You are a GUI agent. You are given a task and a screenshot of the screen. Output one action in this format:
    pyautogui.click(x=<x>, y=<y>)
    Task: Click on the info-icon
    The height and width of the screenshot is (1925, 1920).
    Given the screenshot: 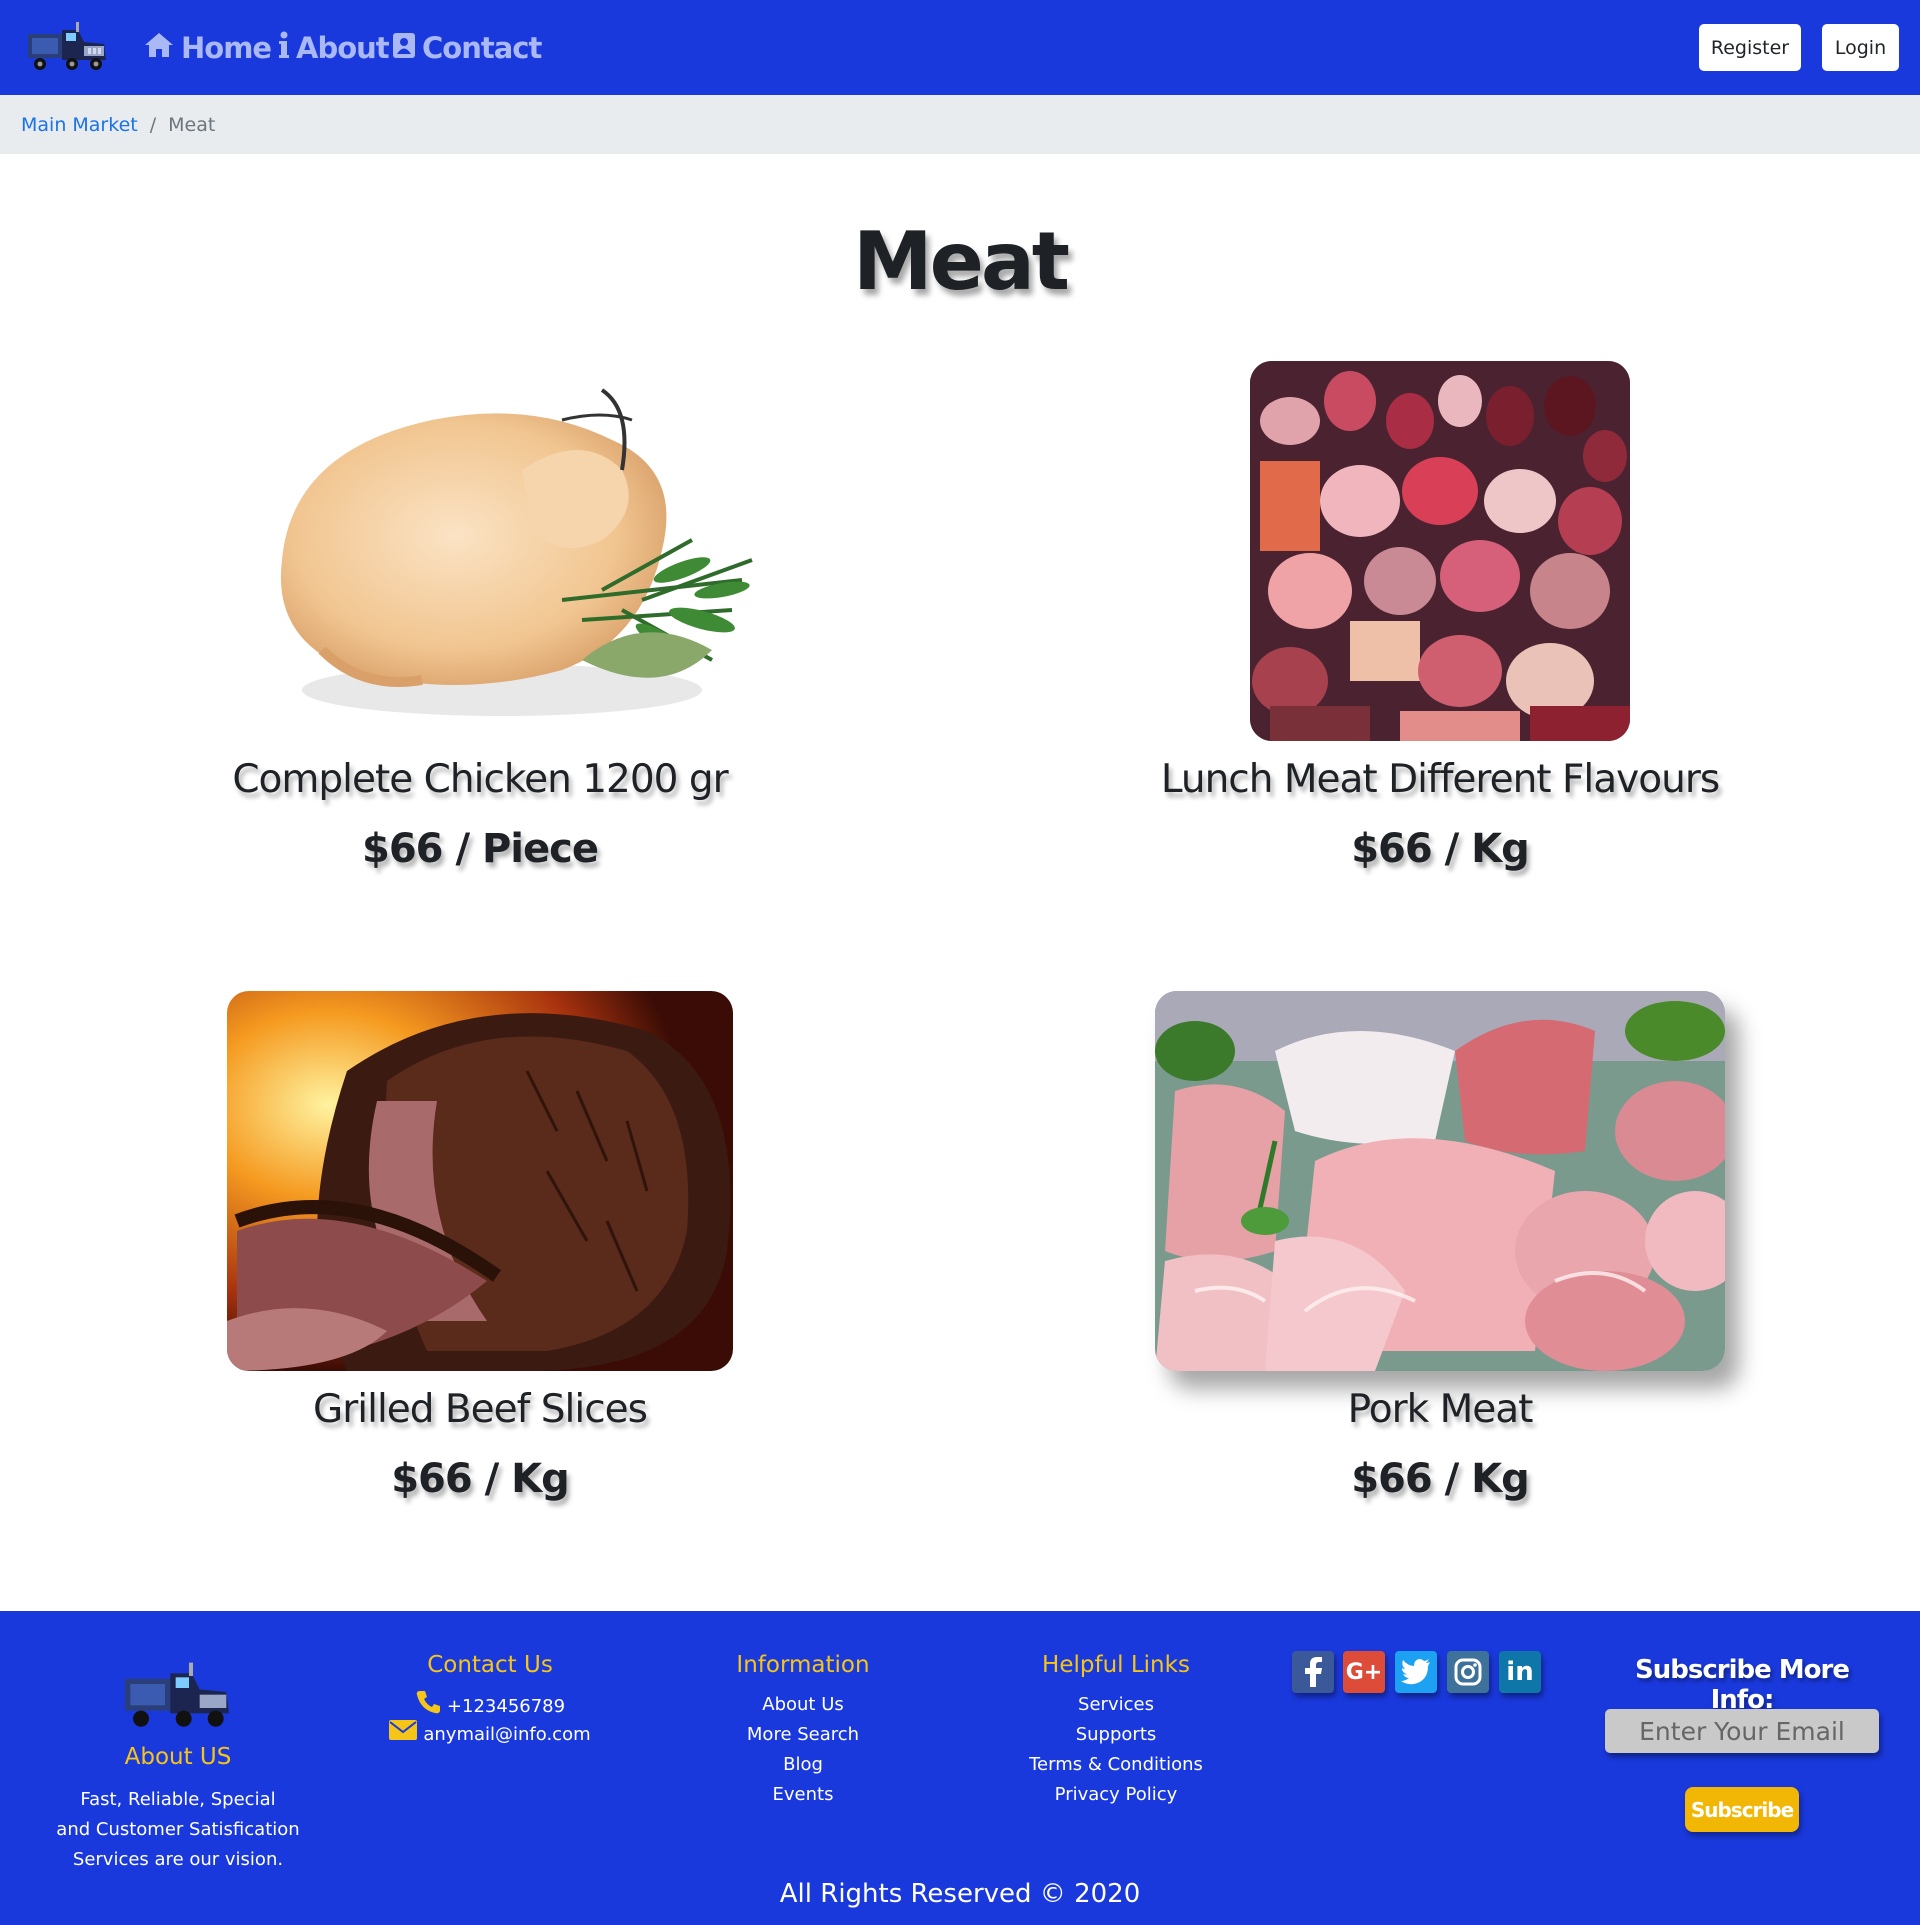 What is the action you would take?
    pyautogui.click(x=284, y=48)
    